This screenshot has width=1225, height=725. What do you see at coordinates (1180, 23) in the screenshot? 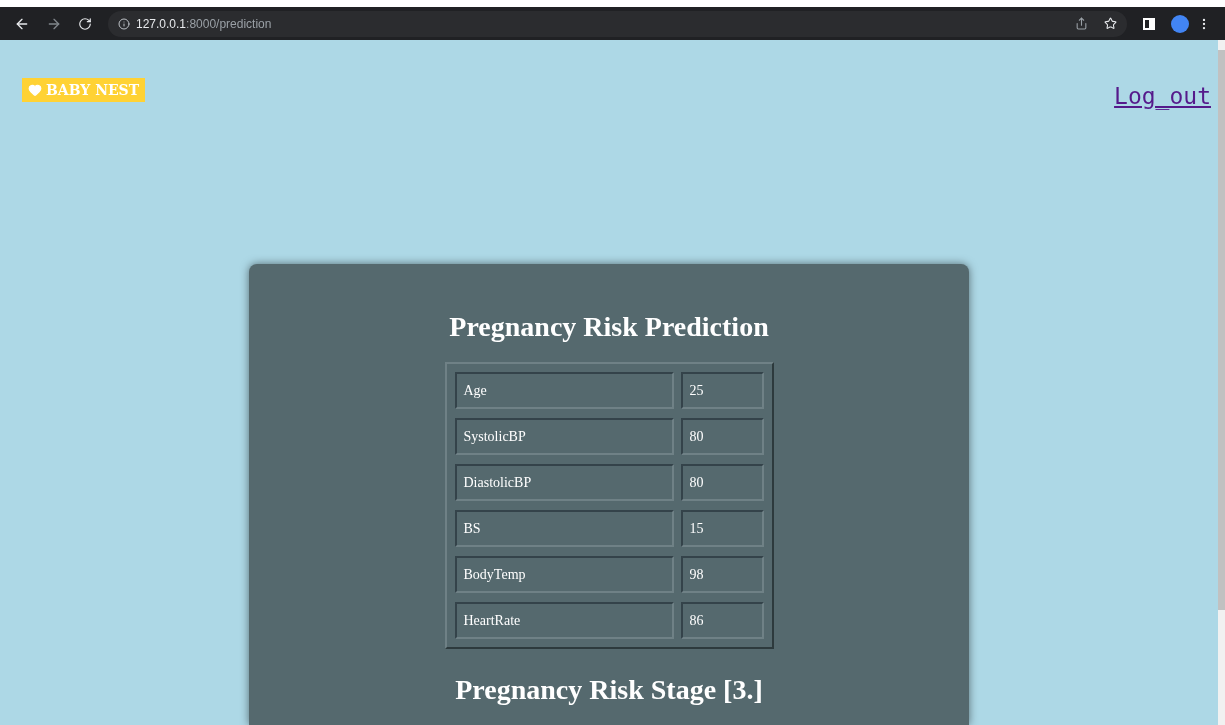
I see `profile-avatar` at bounding box center [1180, 23].